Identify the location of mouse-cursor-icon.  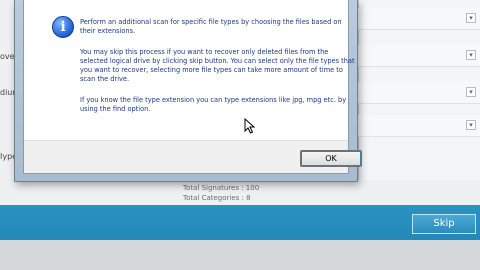
(250, 126).